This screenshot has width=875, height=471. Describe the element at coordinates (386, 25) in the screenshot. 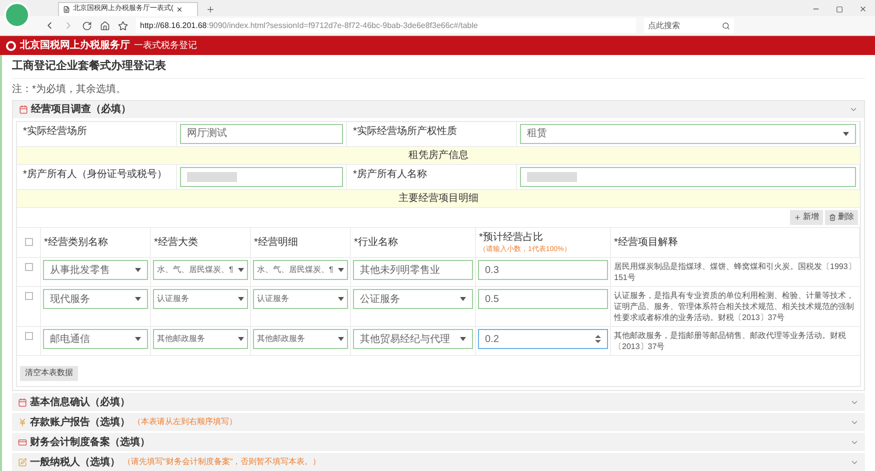

I see `address-field: http://68.16.201.68:9090/index.html?sessionId=f9712d7e-8f72-46bc-9bab-3de6e8f3e66c#/table` at that location.